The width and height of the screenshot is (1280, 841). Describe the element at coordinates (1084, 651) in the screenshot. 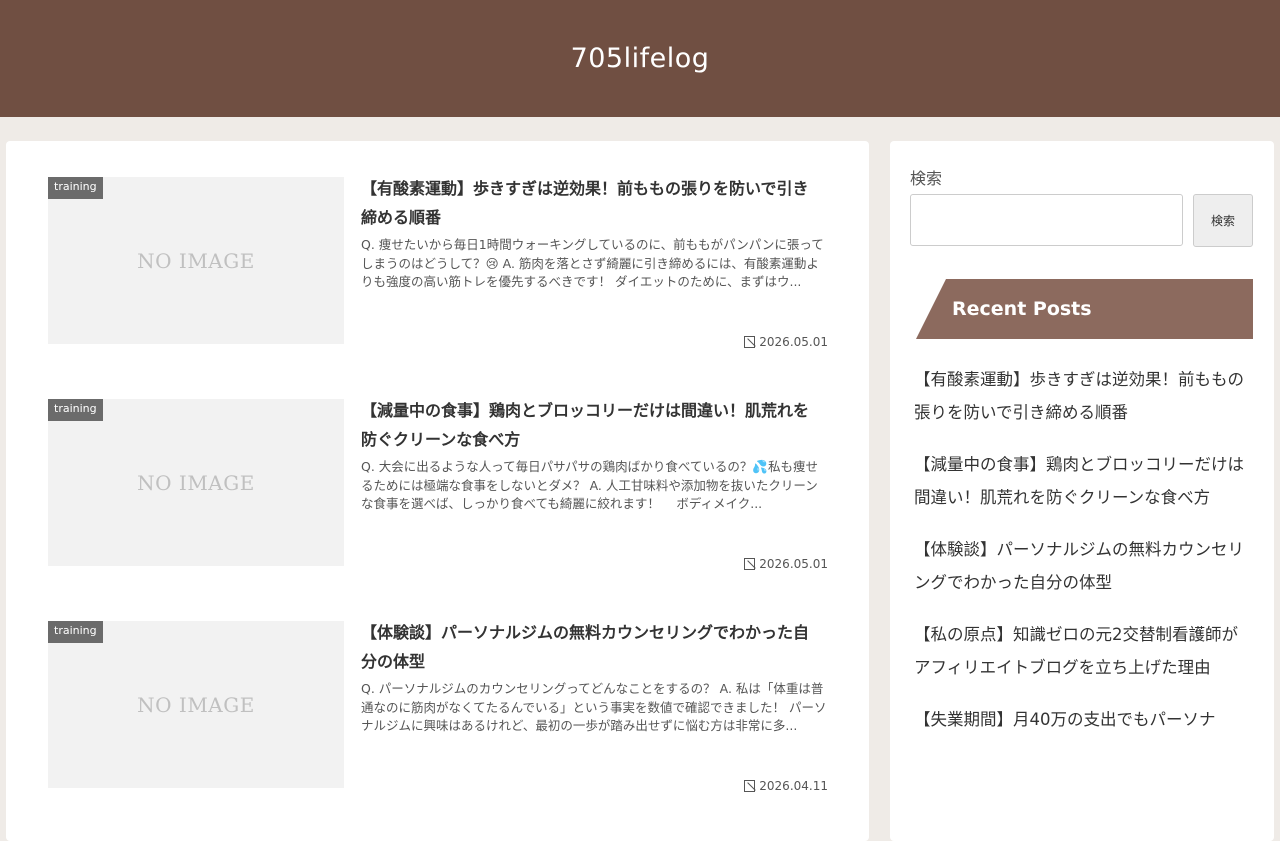

I see `recent-post-link: 【私の原点】知識ゼロの元2交替制看護師がアフィリエイトブログを立ち上げた理由` at that location.